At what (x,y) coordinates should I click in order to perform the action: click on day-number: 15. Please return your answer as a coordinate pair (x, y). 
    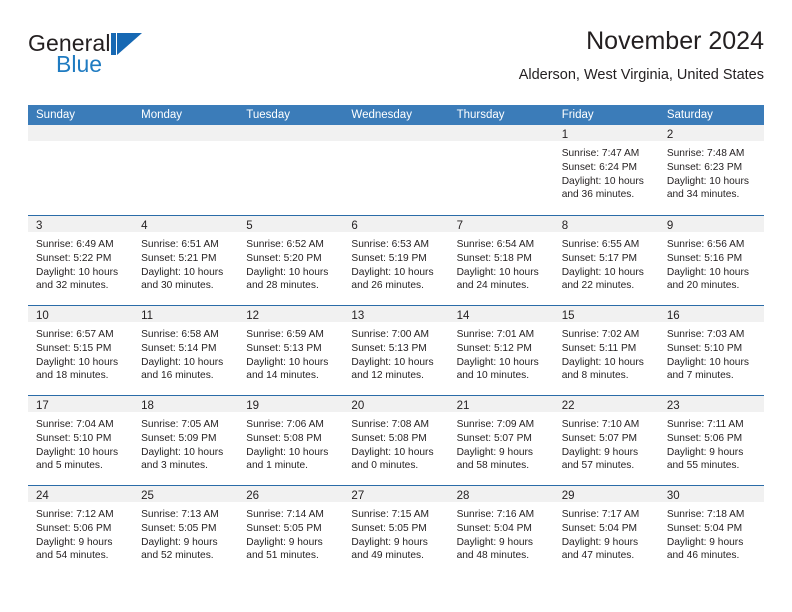
    Looking at the image, I should click on (568, 316).